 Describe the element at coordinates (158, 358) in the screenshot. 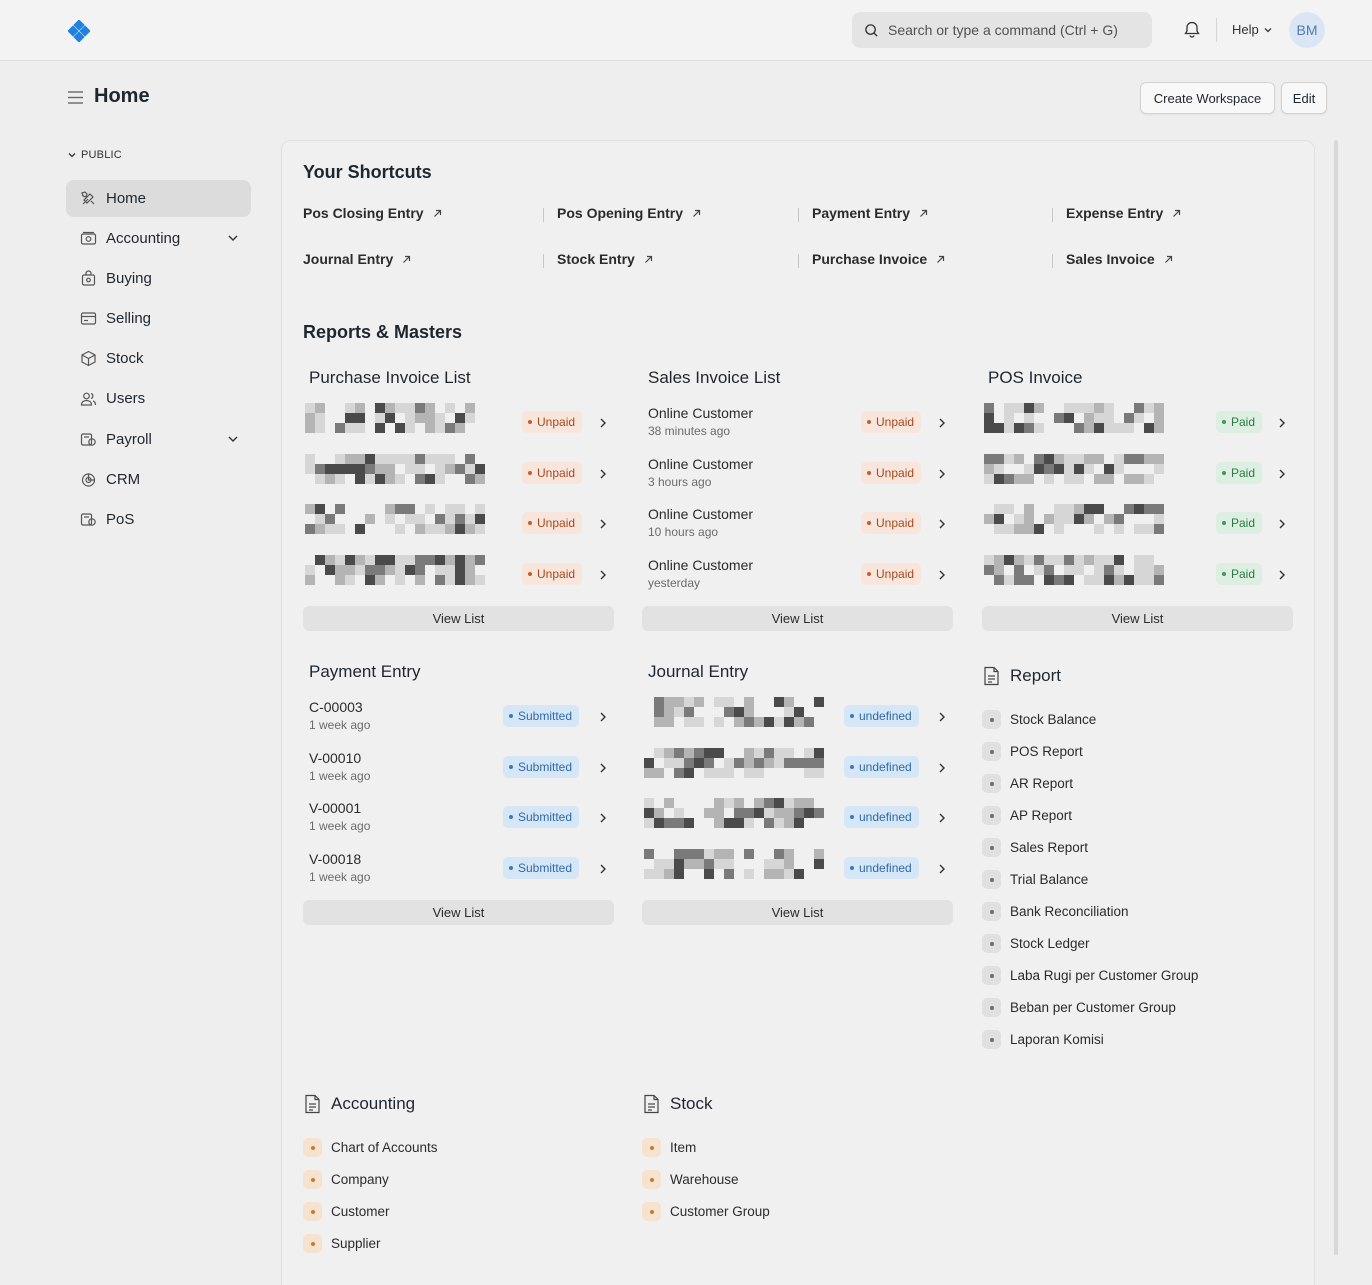

I see `sidebar-item-stock: Stock` at that location.